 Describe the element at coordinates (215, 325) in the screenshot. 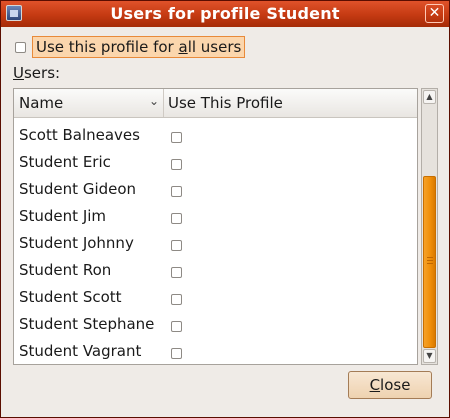

I see `table-row: Student Stephane` at that location.